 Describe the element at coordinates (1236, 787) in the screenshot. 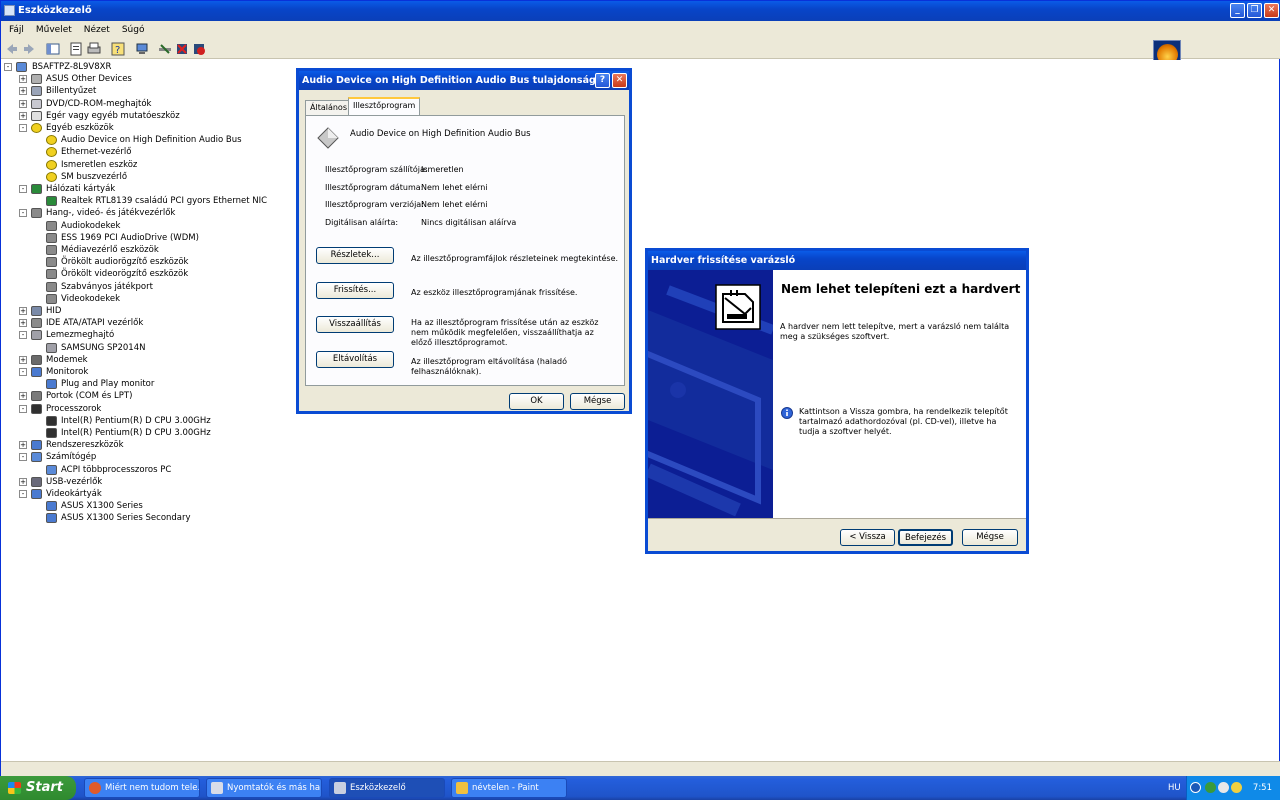

I see `security-tray-icon` at that location.